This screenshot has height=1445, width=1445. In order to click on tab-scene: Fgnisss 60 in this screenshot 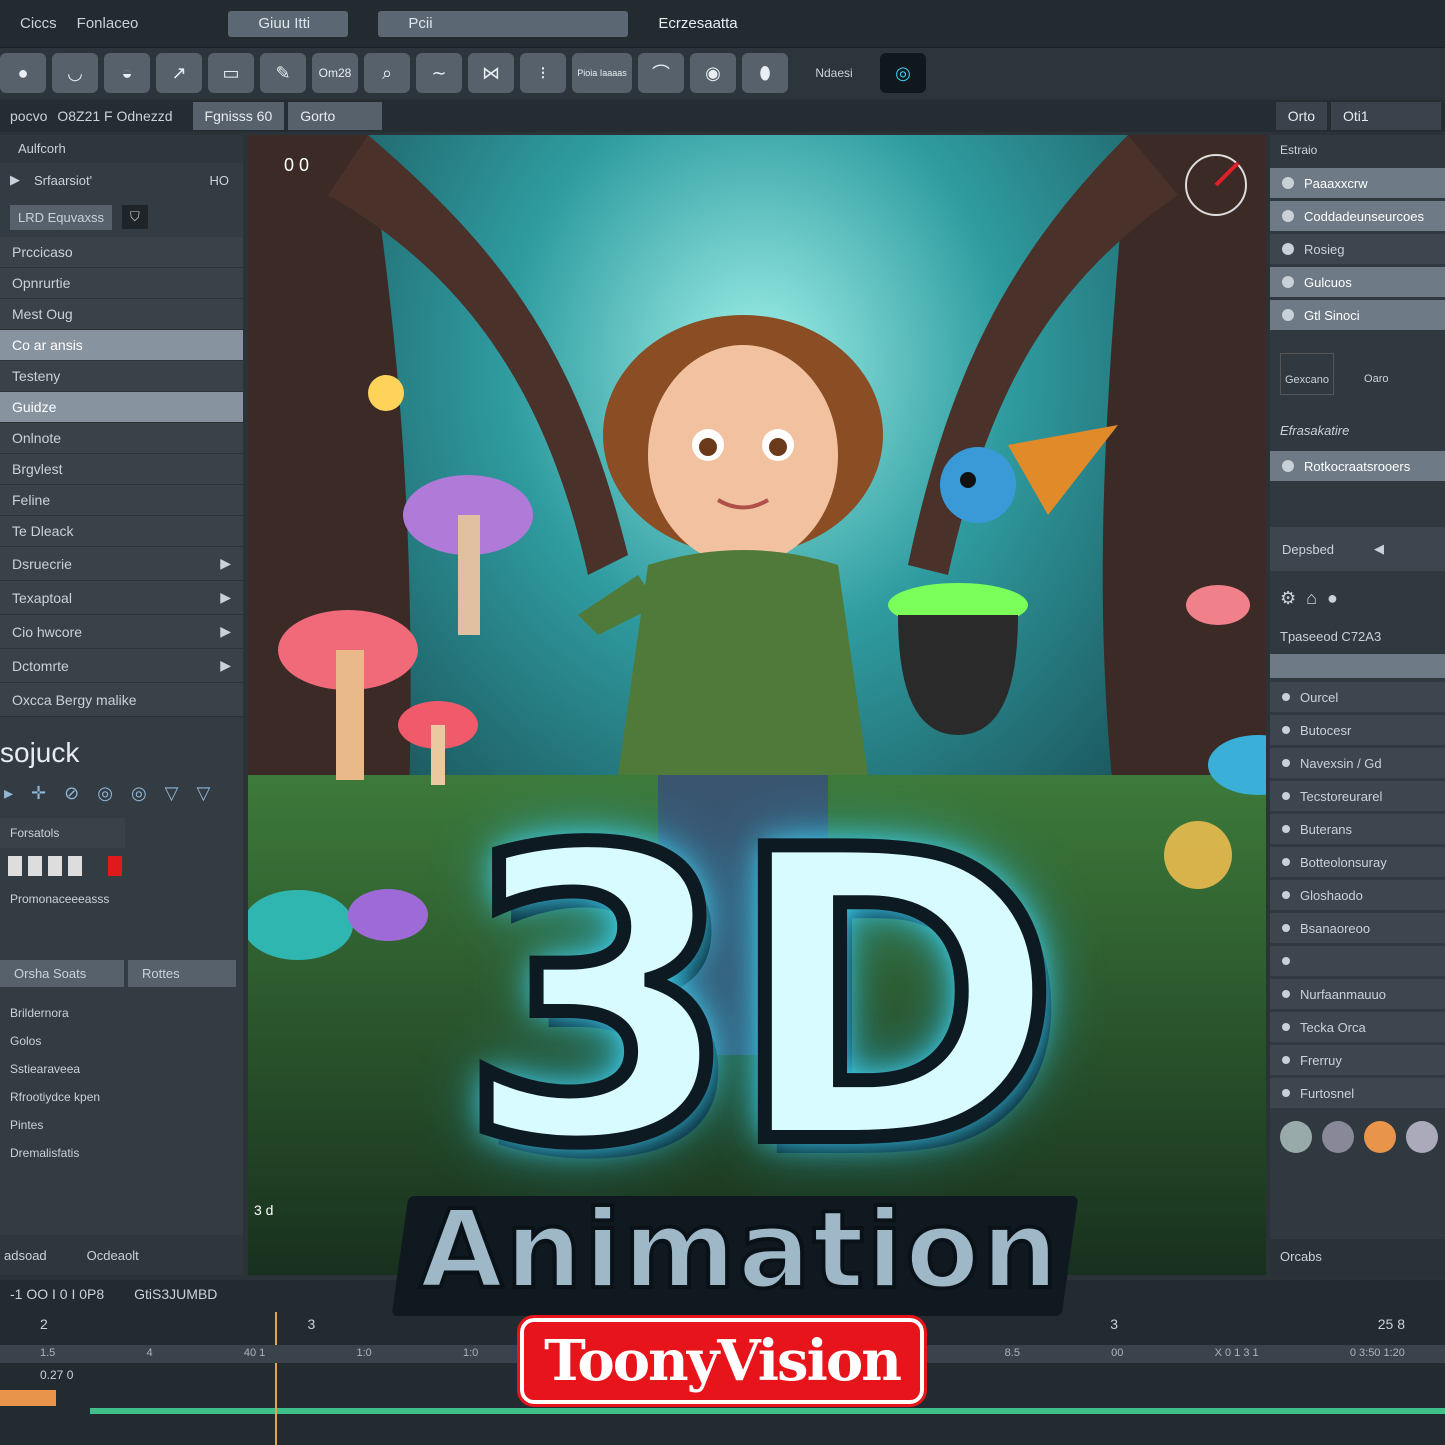, I will do `click(238, 116)`.